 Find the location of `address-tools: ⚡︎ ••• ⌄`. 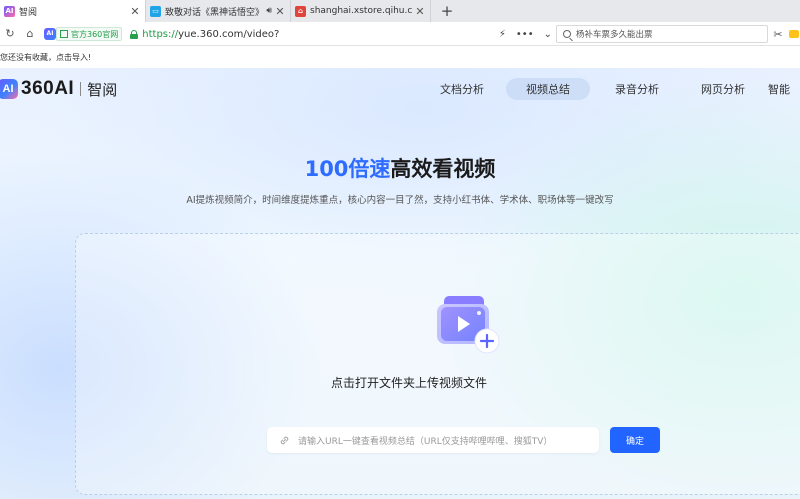

address-tools: ⚡︎ ••• ⌄ is located at coordinates (525, 34).